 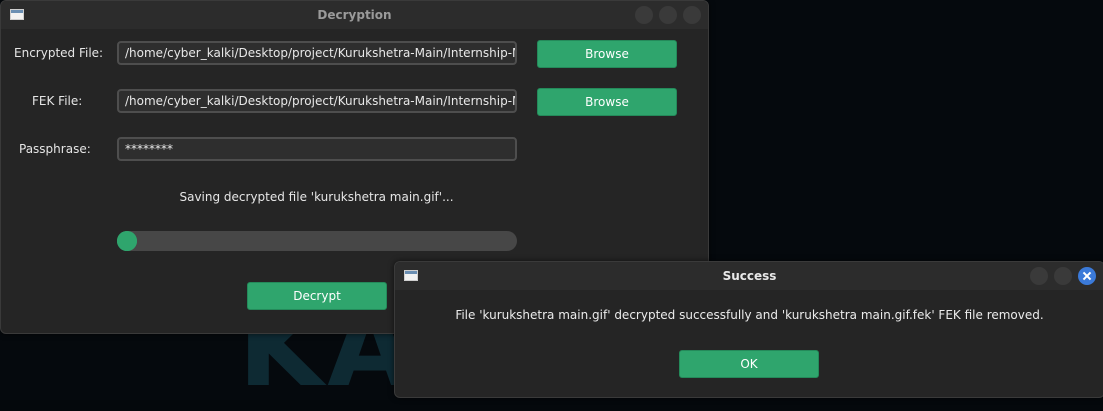 What do you see at coordinates (1087, 276) in the screenshot?
I see `close-icon` at bounding box center [1087, 276].